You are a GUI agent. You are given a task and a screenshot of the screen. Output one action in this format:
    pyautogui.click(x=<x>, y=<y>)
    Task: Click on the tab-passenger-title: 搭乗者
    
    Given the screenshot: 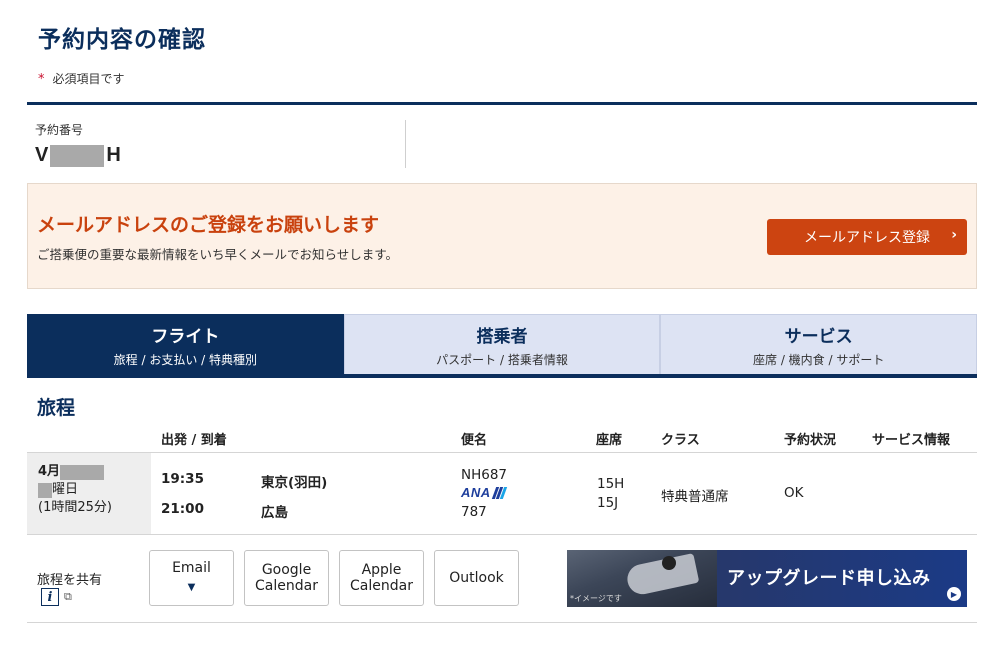 What is the action you would take?
    pyautogui.click(x=502, y=336)
    